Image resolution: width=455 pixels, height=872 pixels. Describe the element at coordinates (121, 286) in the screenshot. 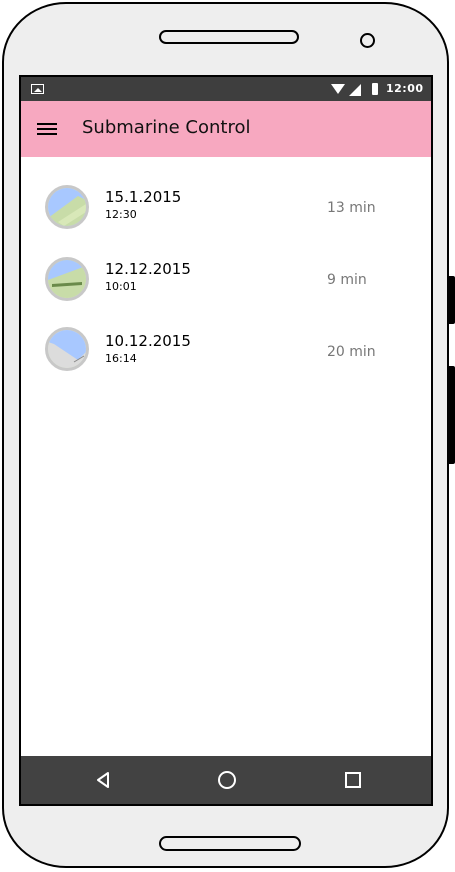

I see `session-time: 10:01` at that location.